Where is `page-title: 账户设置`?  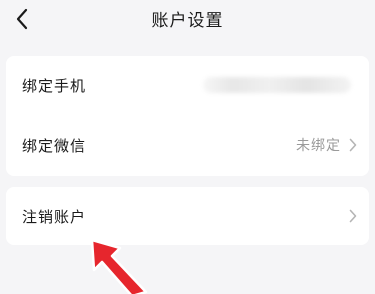
page-title: 账户设置 is located at coordinates (187, 21).